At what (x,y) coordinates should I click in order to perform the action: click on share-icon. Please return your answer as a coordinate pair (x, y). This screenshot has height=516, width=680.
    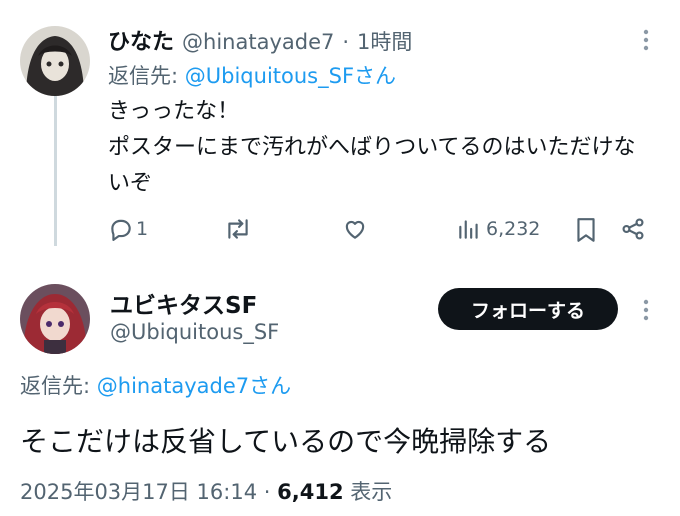
    Looking at the image, I should click on (633, 229).